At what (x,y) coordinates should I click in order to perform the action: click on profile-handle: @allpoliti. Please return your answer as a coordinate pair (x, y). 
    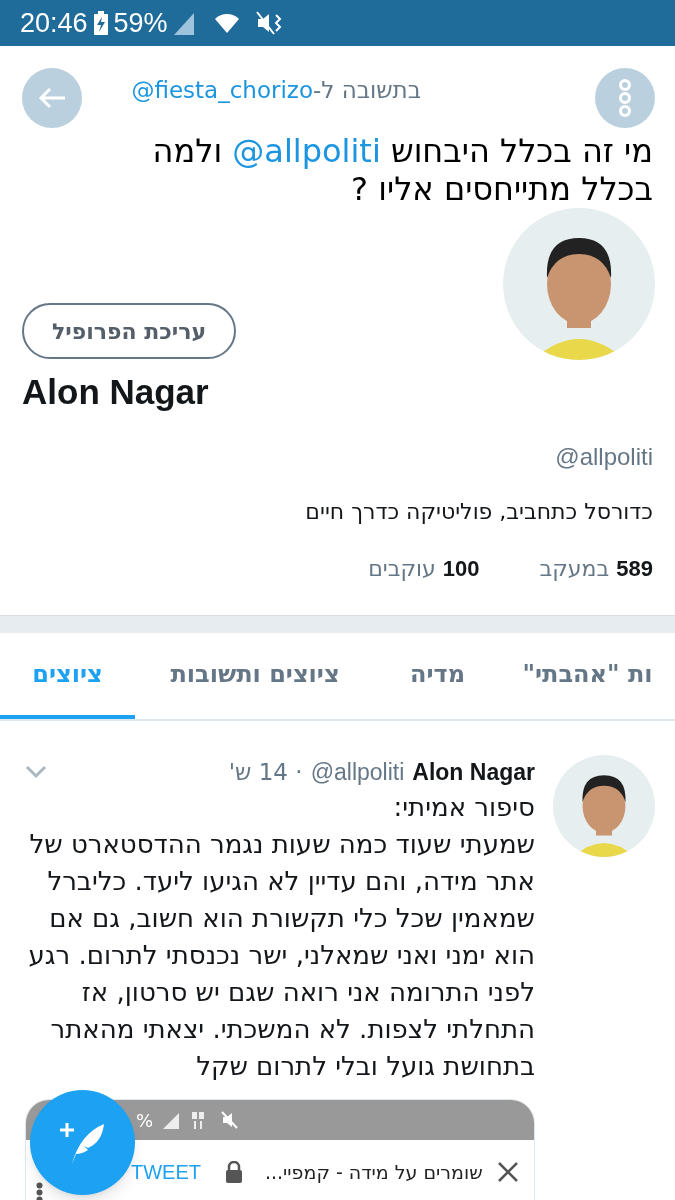
    Looking at the image, I should click on (603, 456).